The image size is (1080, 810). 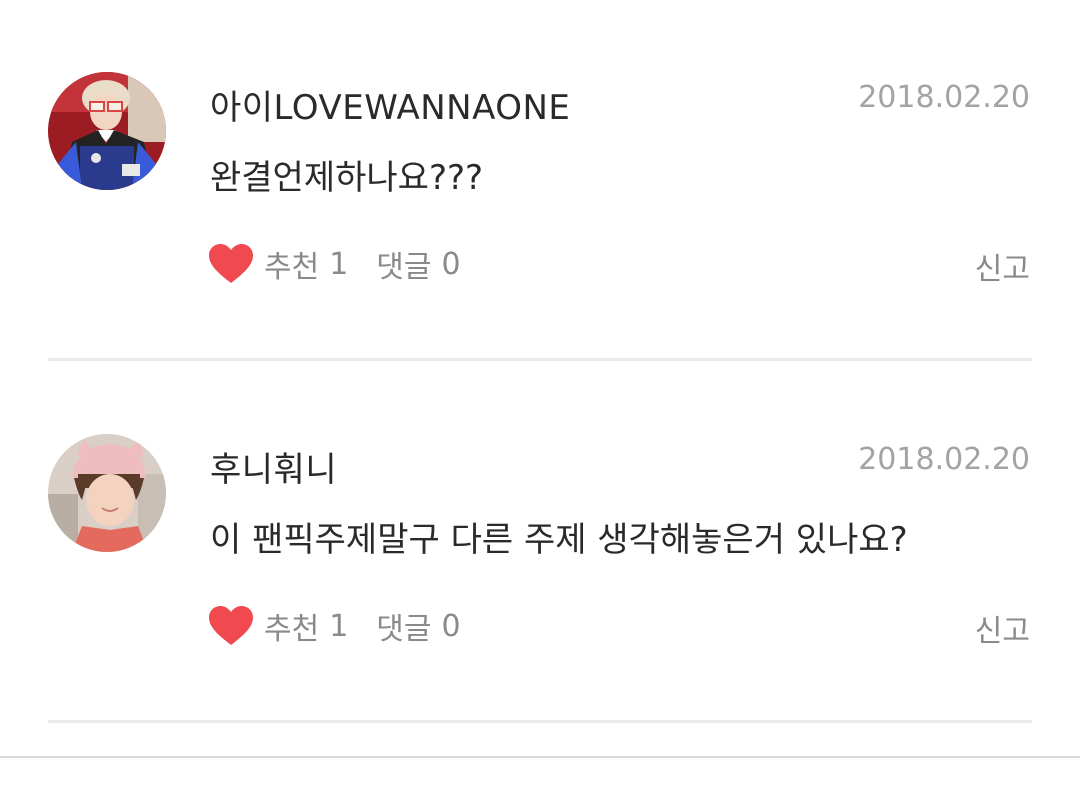 What do you see at coordinates (273, 466) in the screenshot?
I see `comment-author: 후니훠니` at bounding box center [273, 466].